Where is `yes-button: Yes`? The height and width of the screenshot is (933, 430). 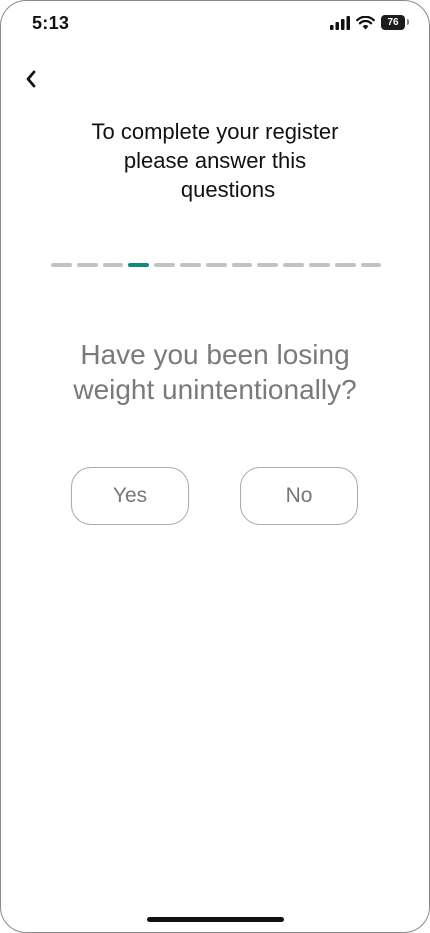
yes-button: Yes is located at coordinates (130, 496).